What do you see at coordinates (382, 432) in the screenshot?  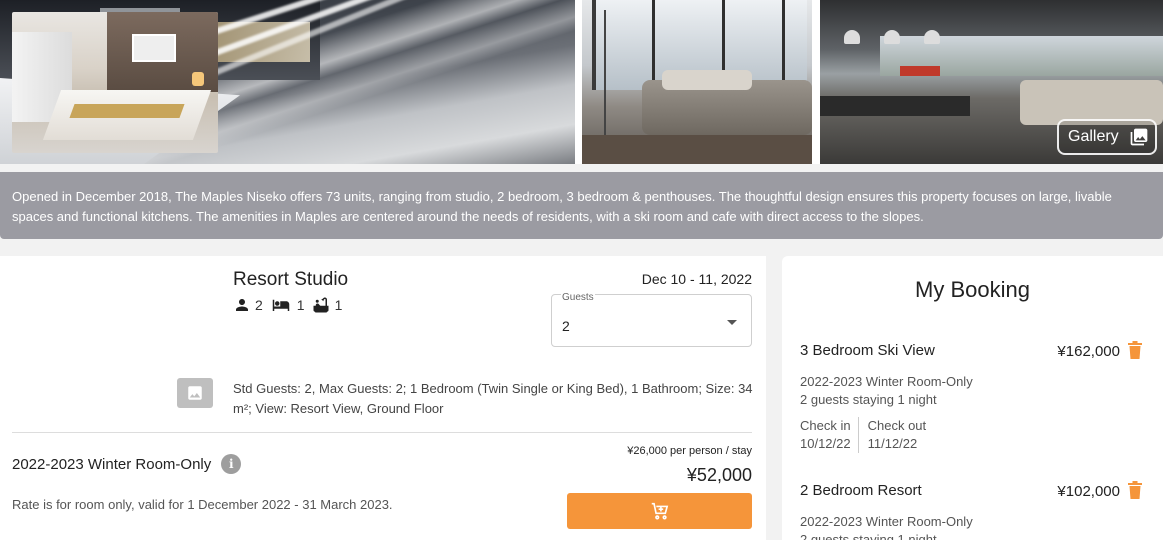 I see `divider` at bounding box center [382, 432].